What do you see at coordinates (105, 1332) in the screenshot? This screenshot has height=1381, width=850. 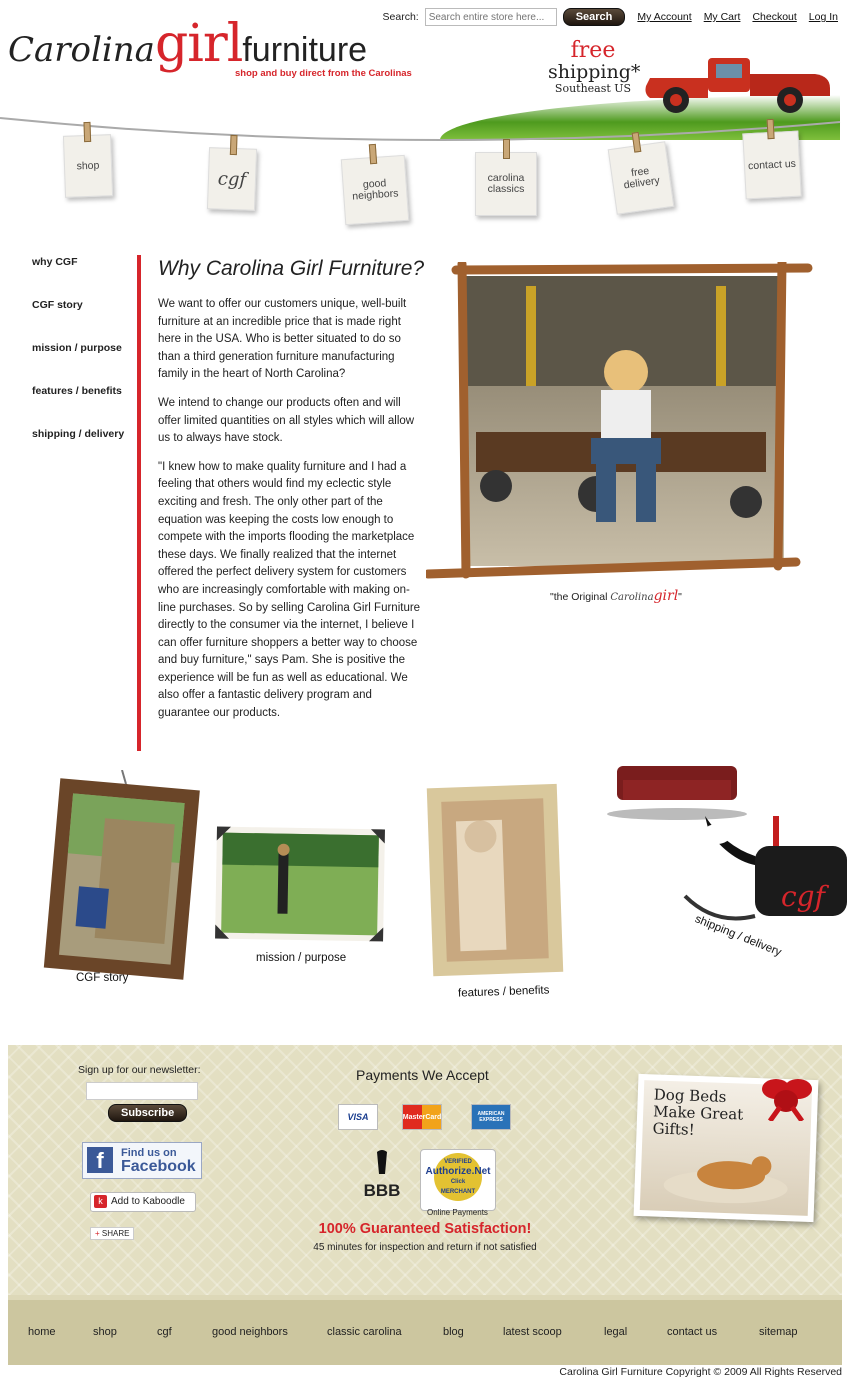 I see `footer-nav-shop: shop` at bounding box center [105, 1332].